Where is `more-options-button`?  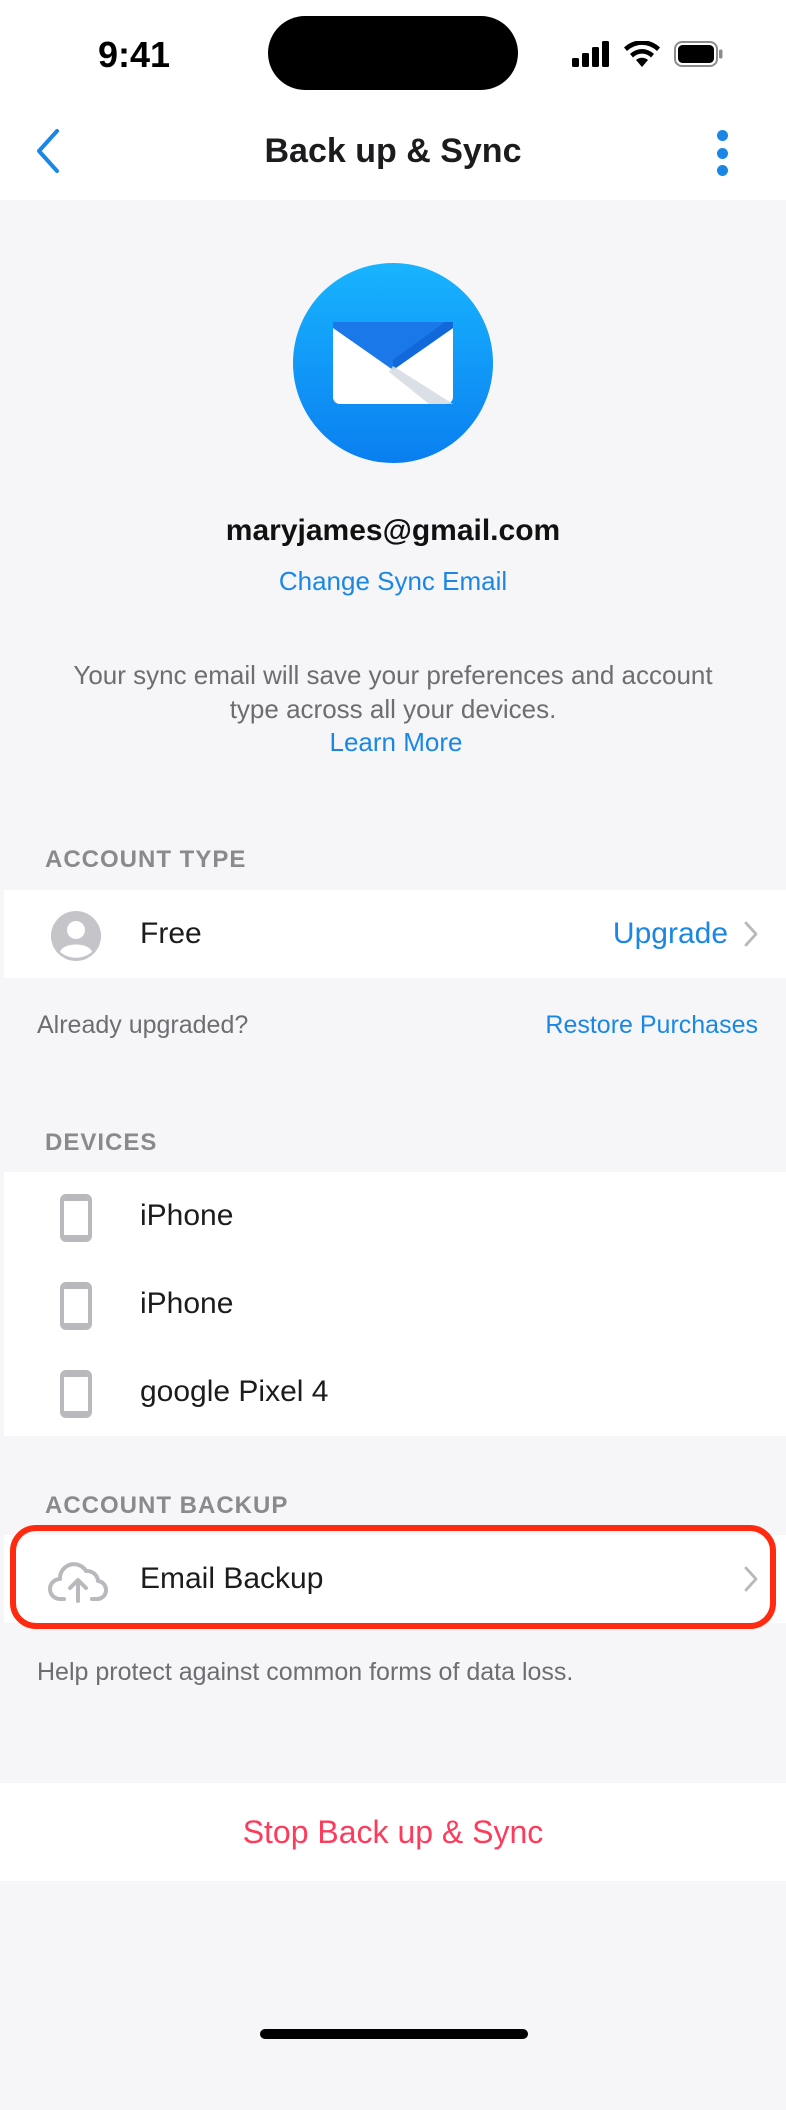
more-options-button is located at coordinates (722, 153).